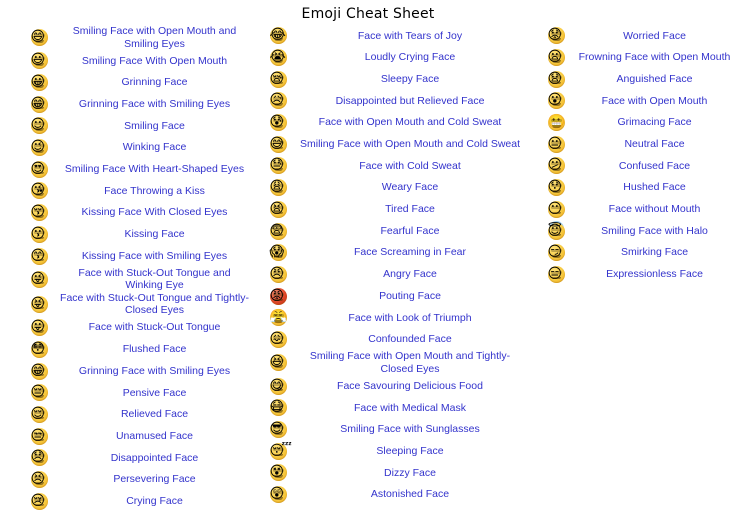  I want to click on emoji-cell: 😁, so click(39, 104).